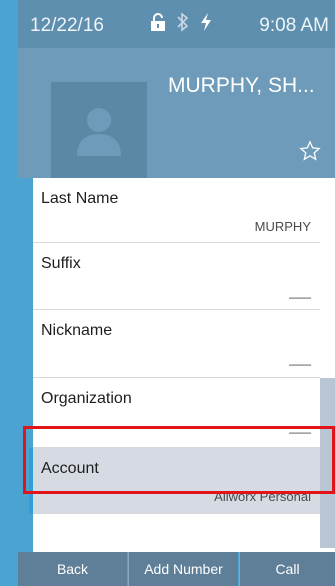  I want to click on lock-icon, so click(158, 22).